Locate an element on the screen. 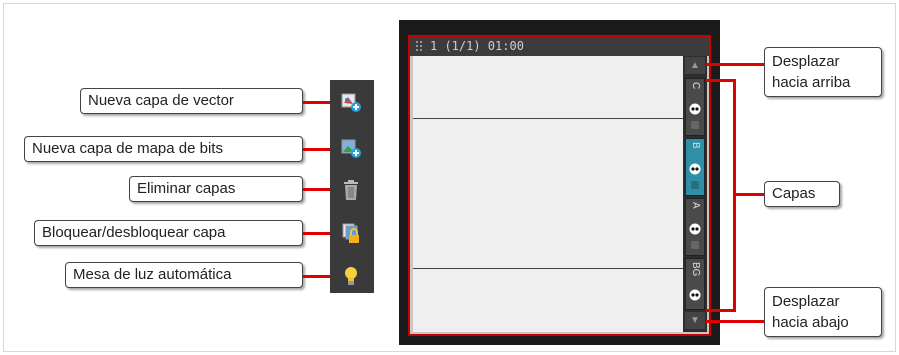 This screenshot has height=355, width=899. layer-c: C is located at coordinates (695, 107).